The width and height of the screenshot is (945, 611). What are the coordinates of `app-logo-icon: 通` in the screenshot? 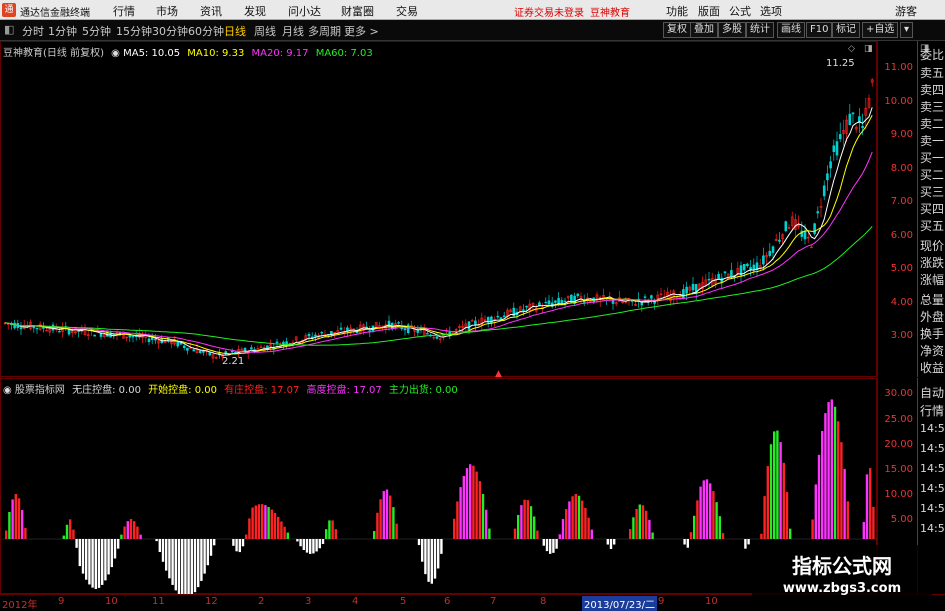 It's located at (9, 10).